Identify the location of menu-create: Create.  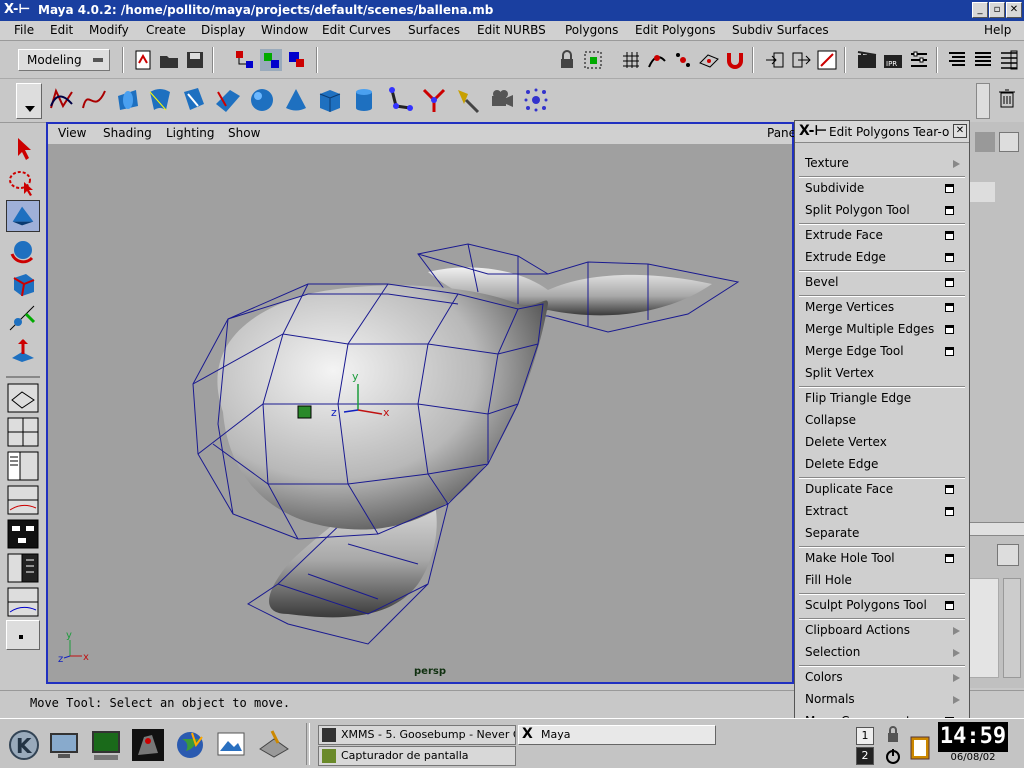
(166, 30).